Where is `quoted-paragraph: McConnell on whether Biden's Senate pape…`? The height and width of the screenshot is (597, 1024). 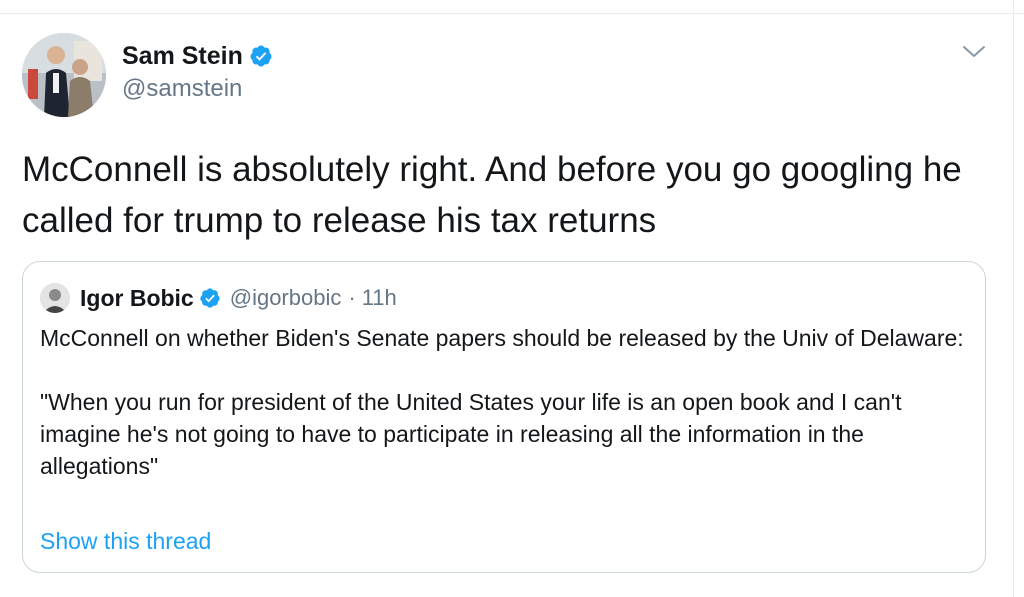 quoted-paragraph: McConnell on whether Biden's Senate pape… is located at coordinates (502, 338).